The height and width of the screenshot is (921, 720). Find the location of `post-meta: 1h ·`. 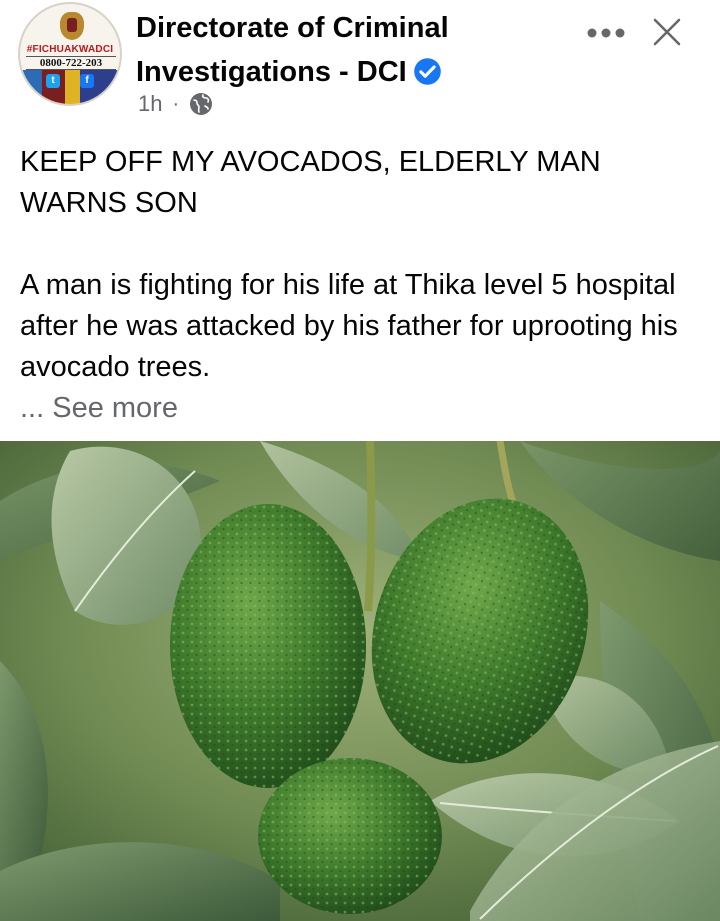

post-meta: 1h · is located at coordinates (175, 104).